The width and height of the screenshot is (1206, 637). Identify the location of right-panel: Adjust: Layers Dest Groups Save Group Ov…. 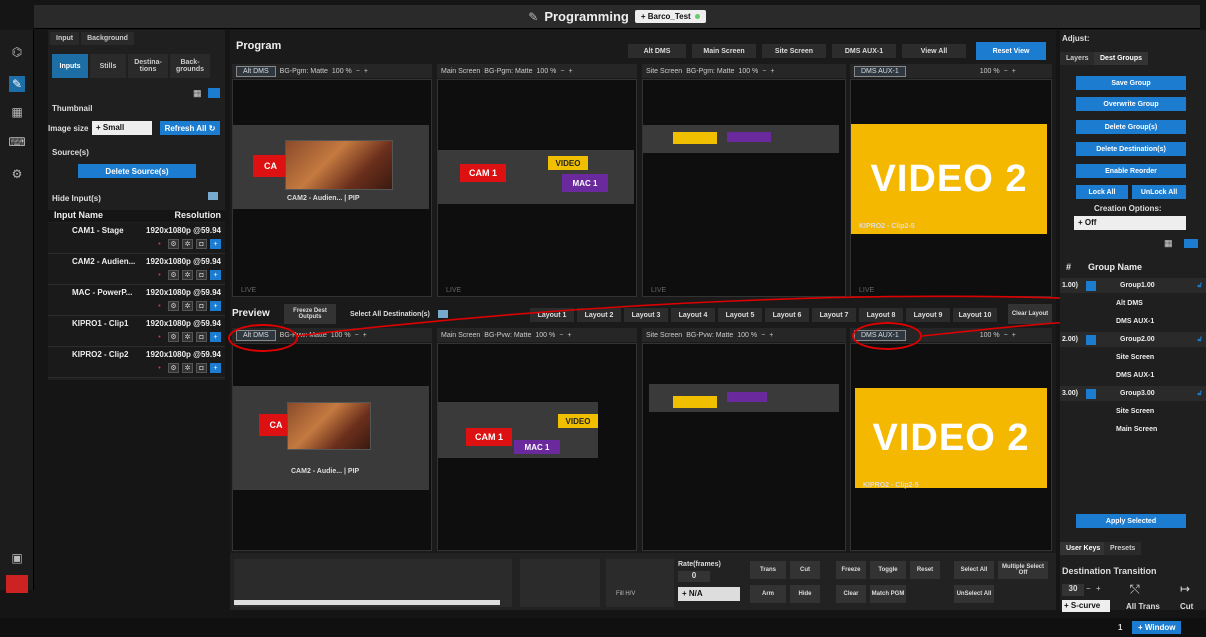
(1133, 321).